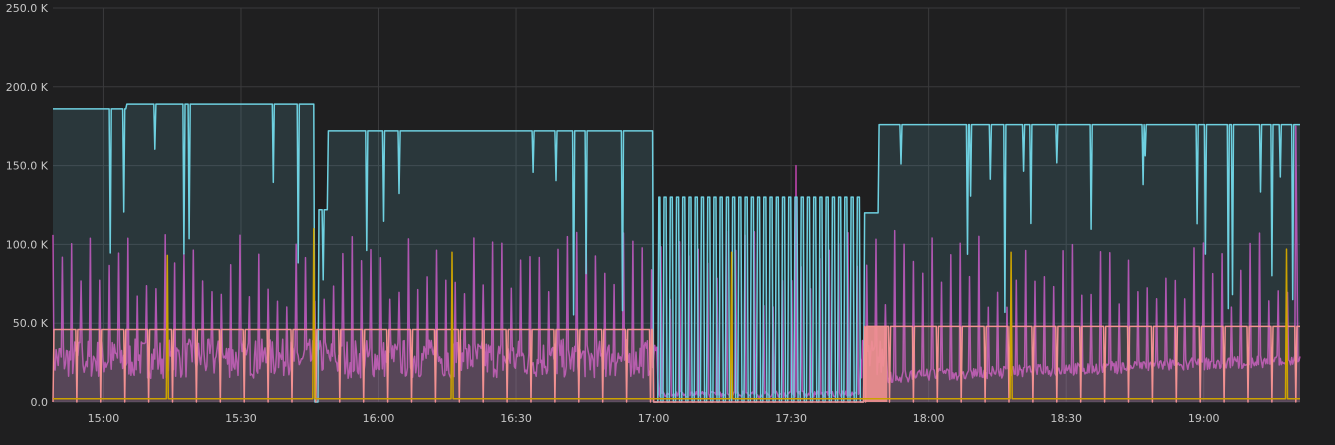 The width and height of the screenshot is (1335, 445). What do you see at coordinates (27, 87) in the screenshot?
I see `y-tick-label: 200.0 K` at bounding box center [27, 87].